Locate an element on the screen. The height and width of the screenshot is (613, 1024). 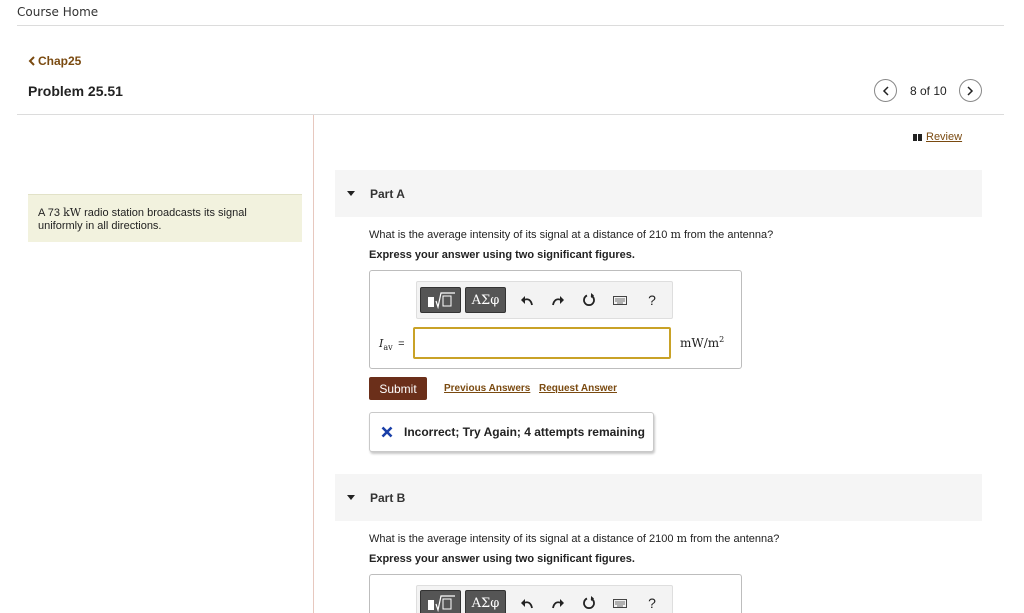
review-label: Review is located at coordinates (944, 137).